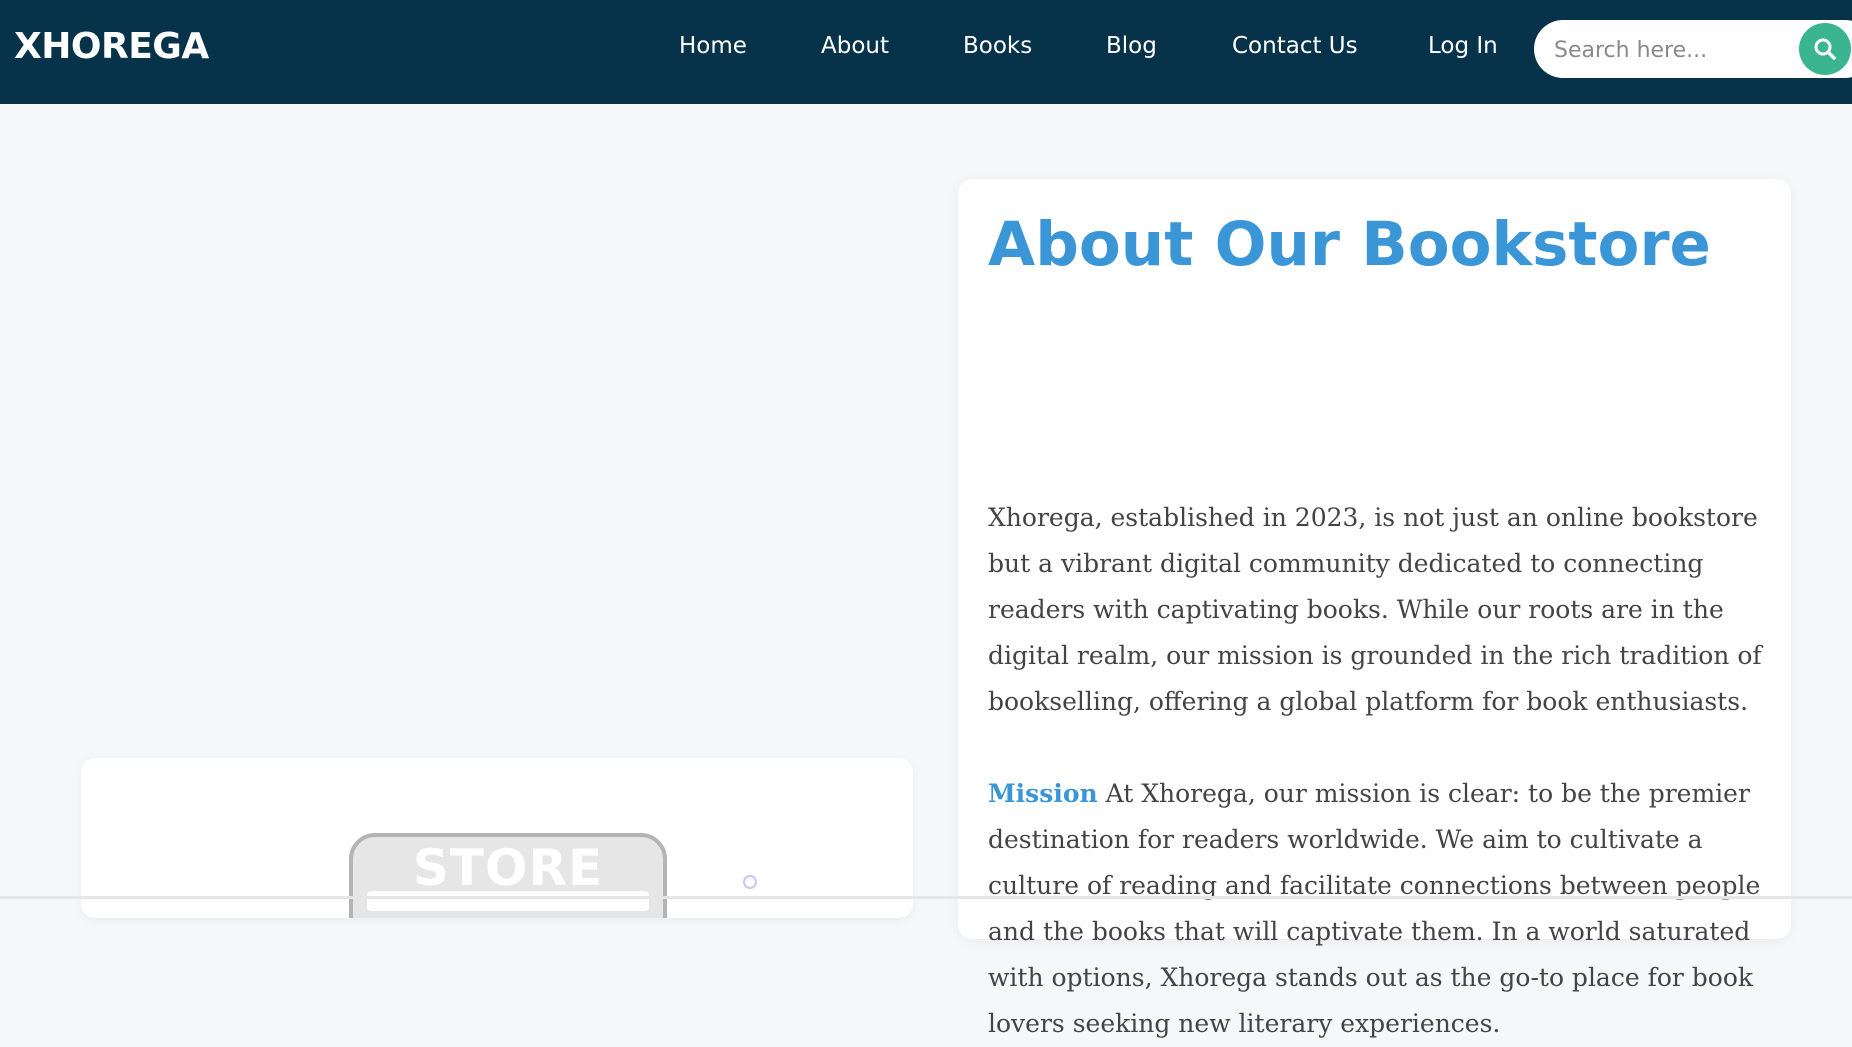 The image size is (1852, 1047). What do you see at coordinates (1131, 46) in the screenshot?
I see `nav-link-blog: Blog` at bounding box center [1131, 46].